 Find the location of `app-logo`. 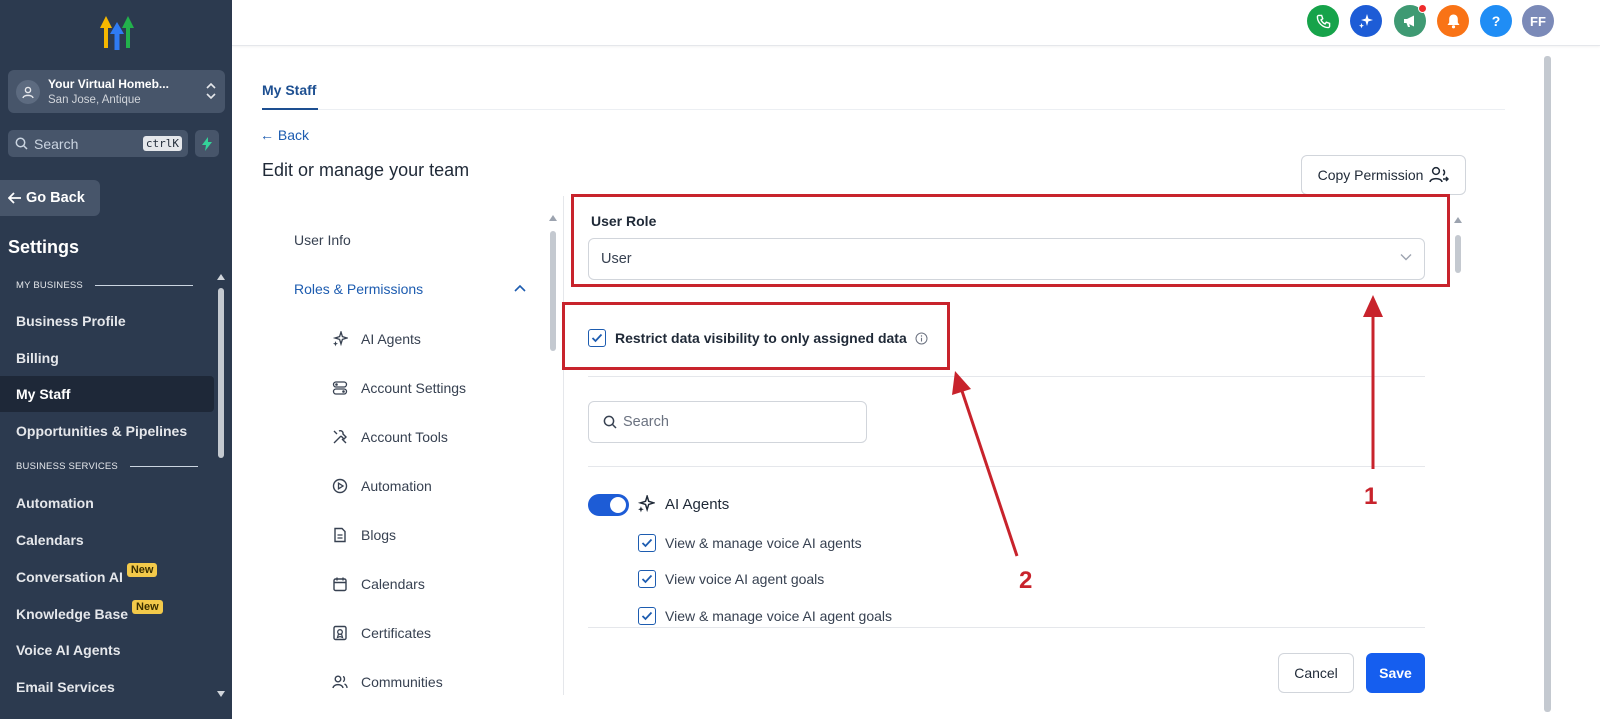

app-logo is located at coordinates (117, 33).